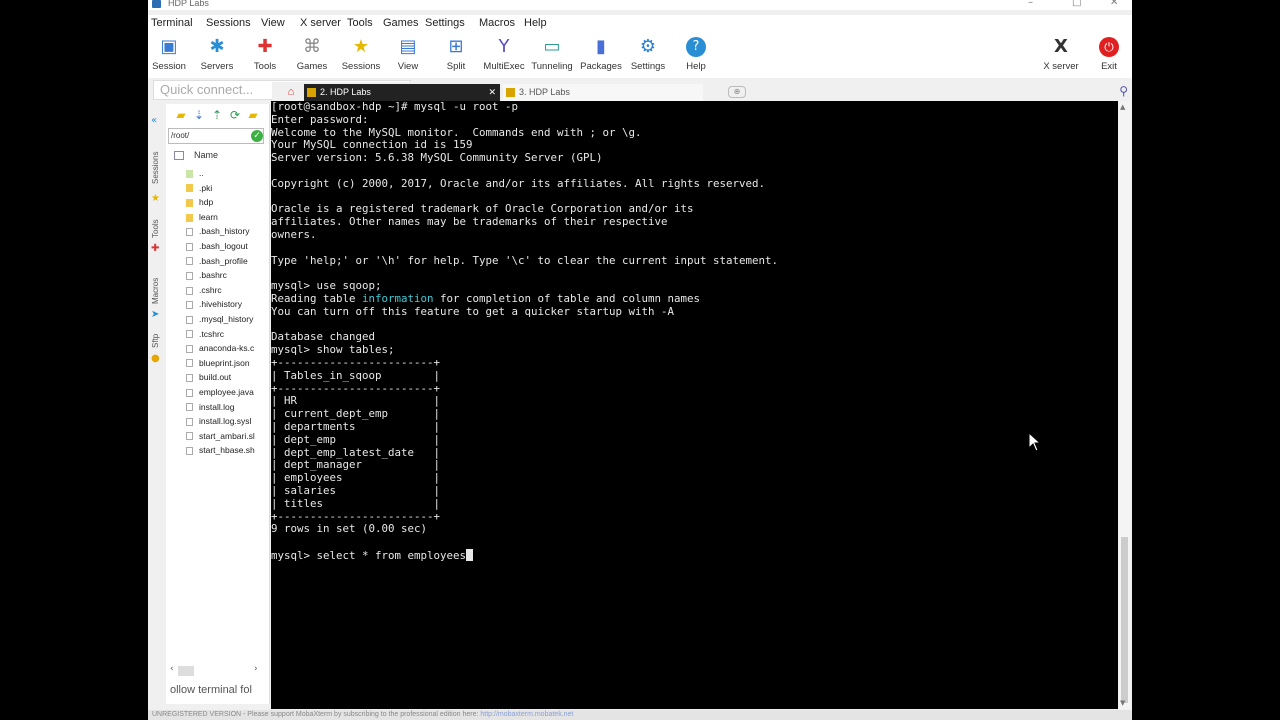 Image resolution: width=1280 pixels, height=720 pixels. What do you see at coordinates (535, 23) in the screenshot?
I see `menu-help: Help` at bounding box center [535, 23].